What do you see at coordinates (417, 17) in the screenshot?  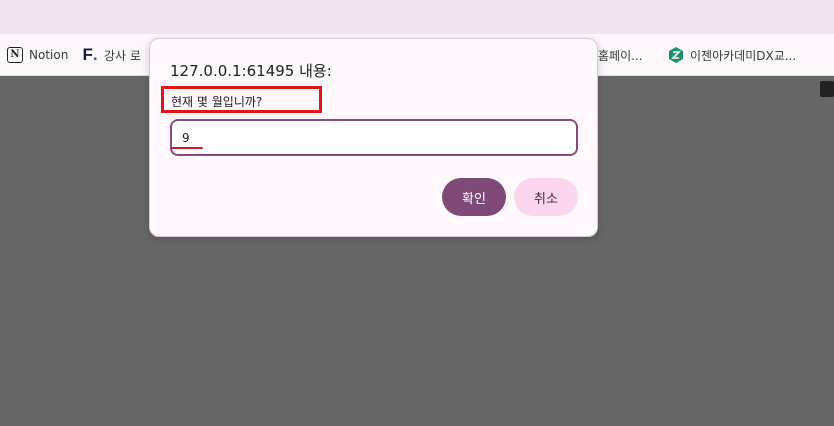 I see `browser-top-strip` at bounding box center [417, 17].